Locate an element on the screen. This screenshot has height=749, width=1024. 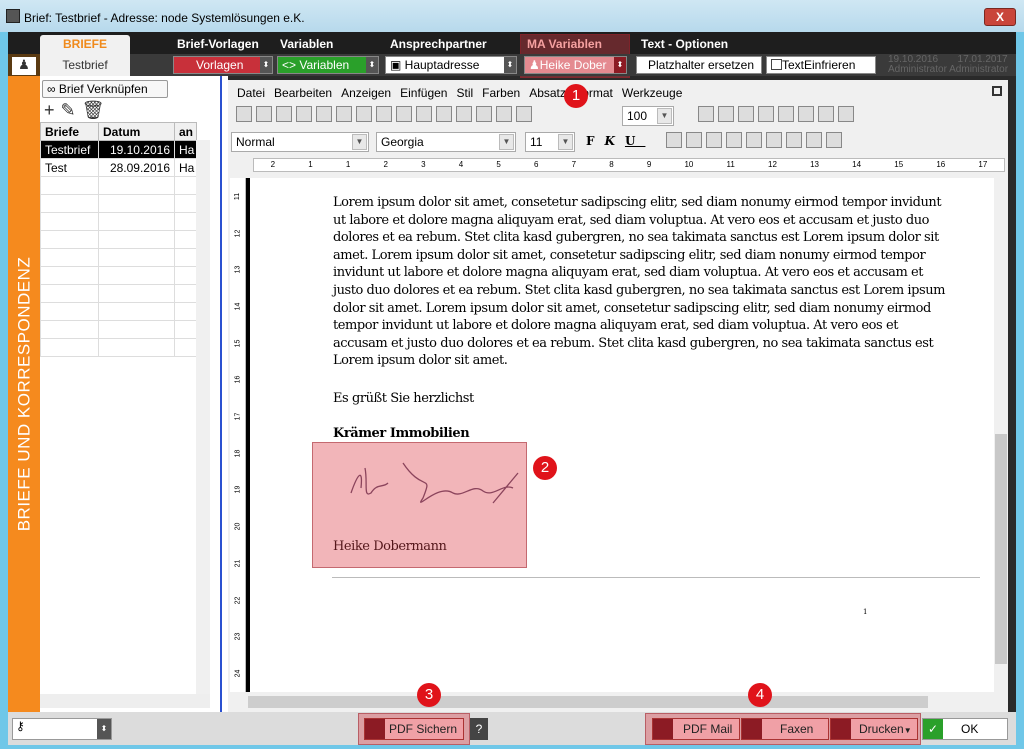
callout-badge: 1 is located at coordinates (576, 96).